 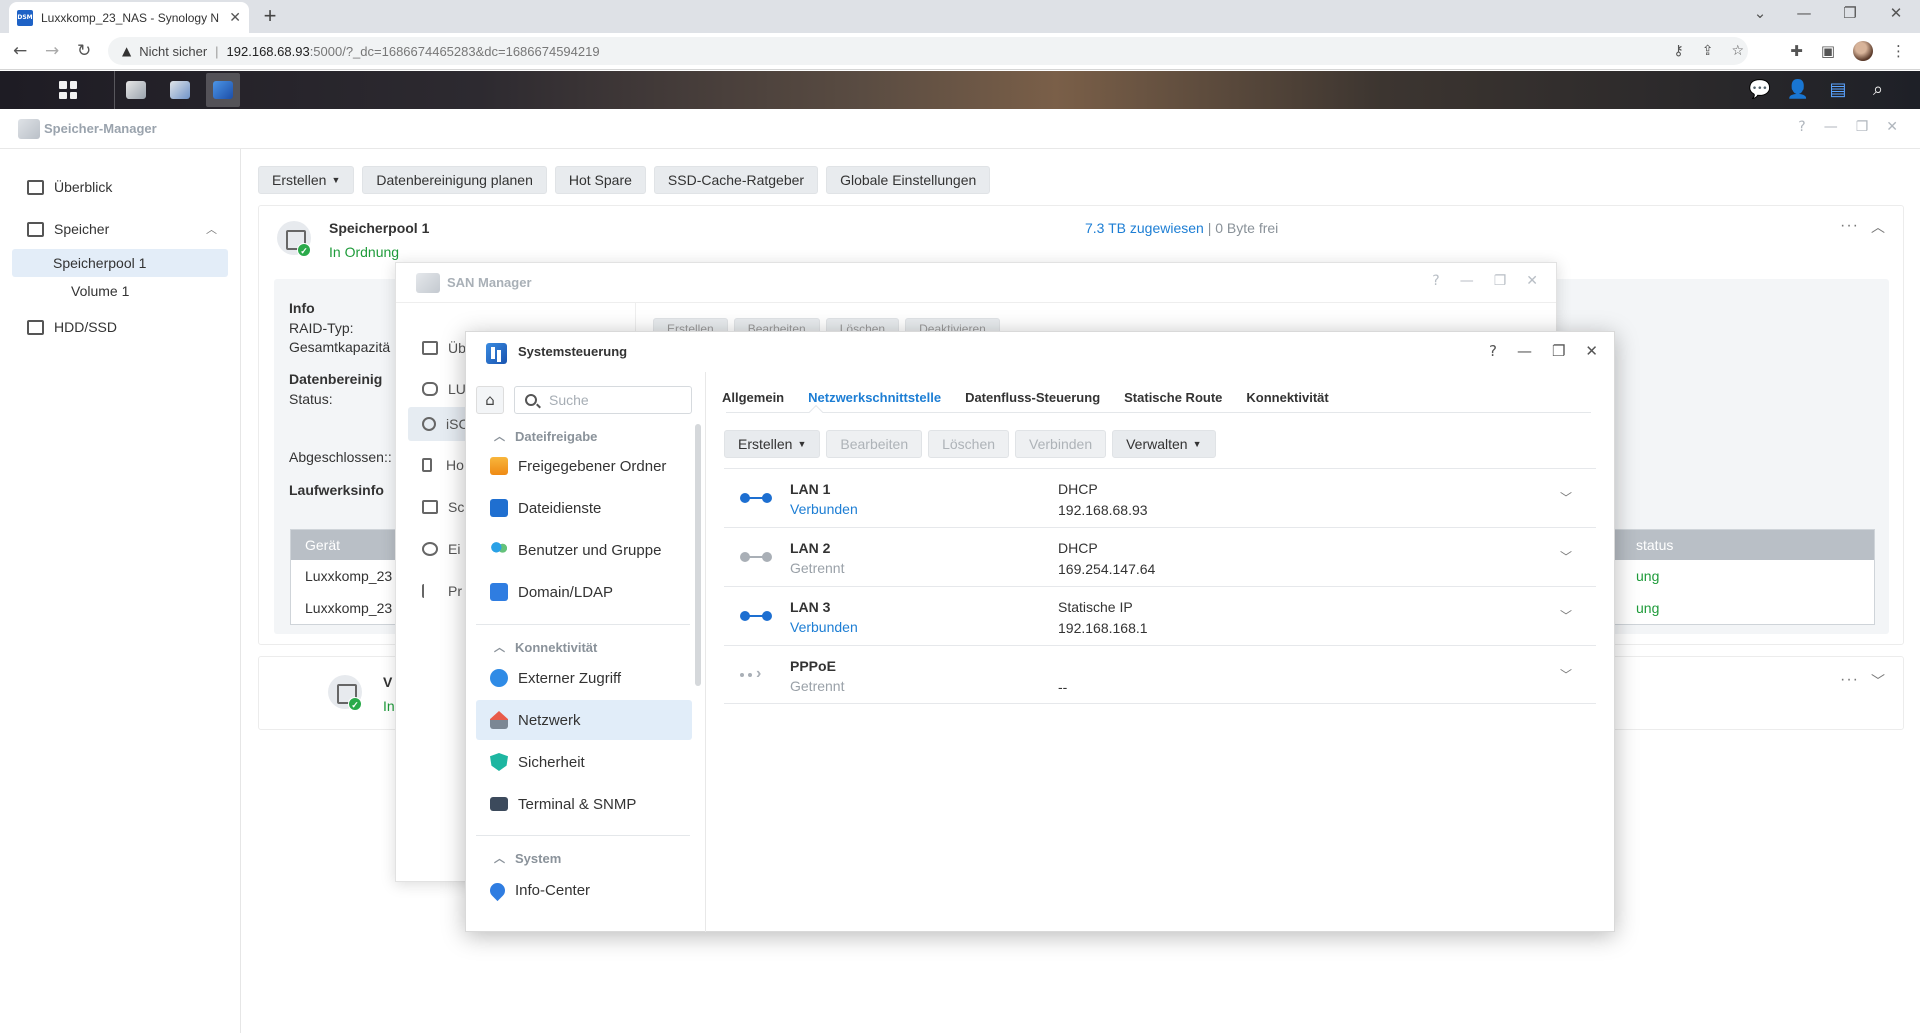 What do you see at coordinates (499, 466) in the screenshot?
I see `folder-icon` at bounding box center [499, 466].